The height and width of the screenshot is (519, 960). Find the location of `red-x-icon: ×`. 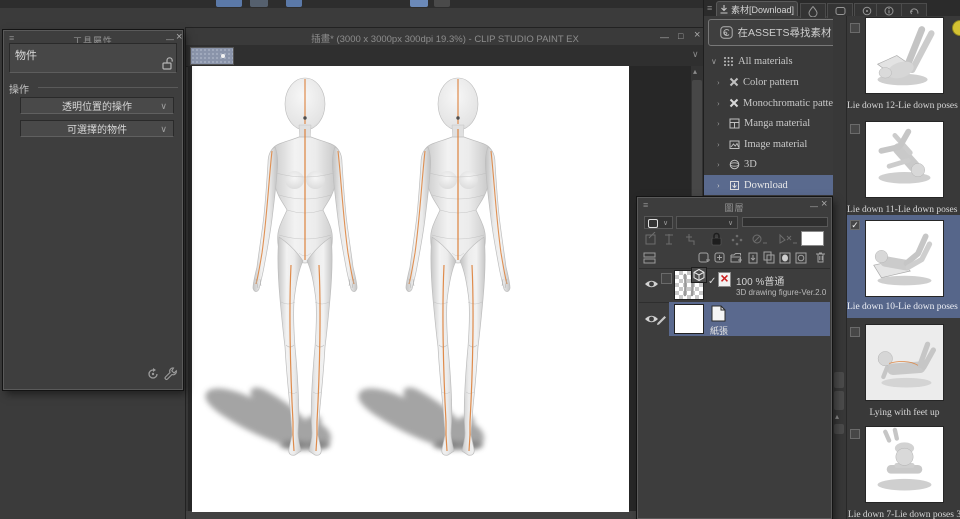

red-x-icon: × is located at coordinates (724, 278).